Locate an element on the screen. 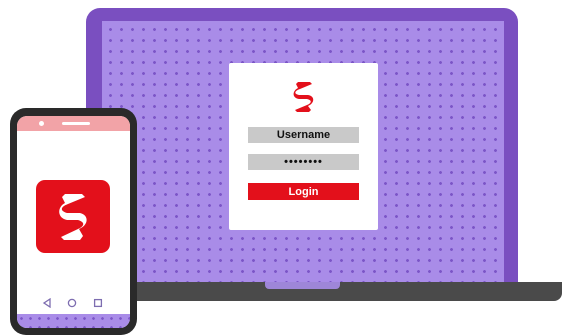 The image size is (563, 336). scotiabank-s-logo-icon is located at coordinates (73, 217).